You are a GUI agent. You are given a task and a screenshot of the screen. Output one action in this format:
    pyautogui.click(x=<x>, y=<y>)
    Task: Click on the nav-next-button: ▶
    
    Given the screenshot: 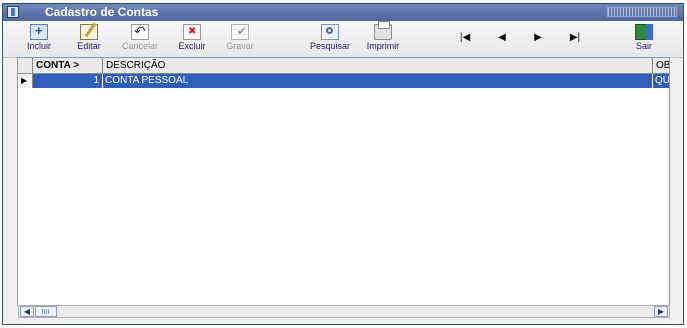 What is the action you would take?
    pyautogui.click(x=538, y=37)
    